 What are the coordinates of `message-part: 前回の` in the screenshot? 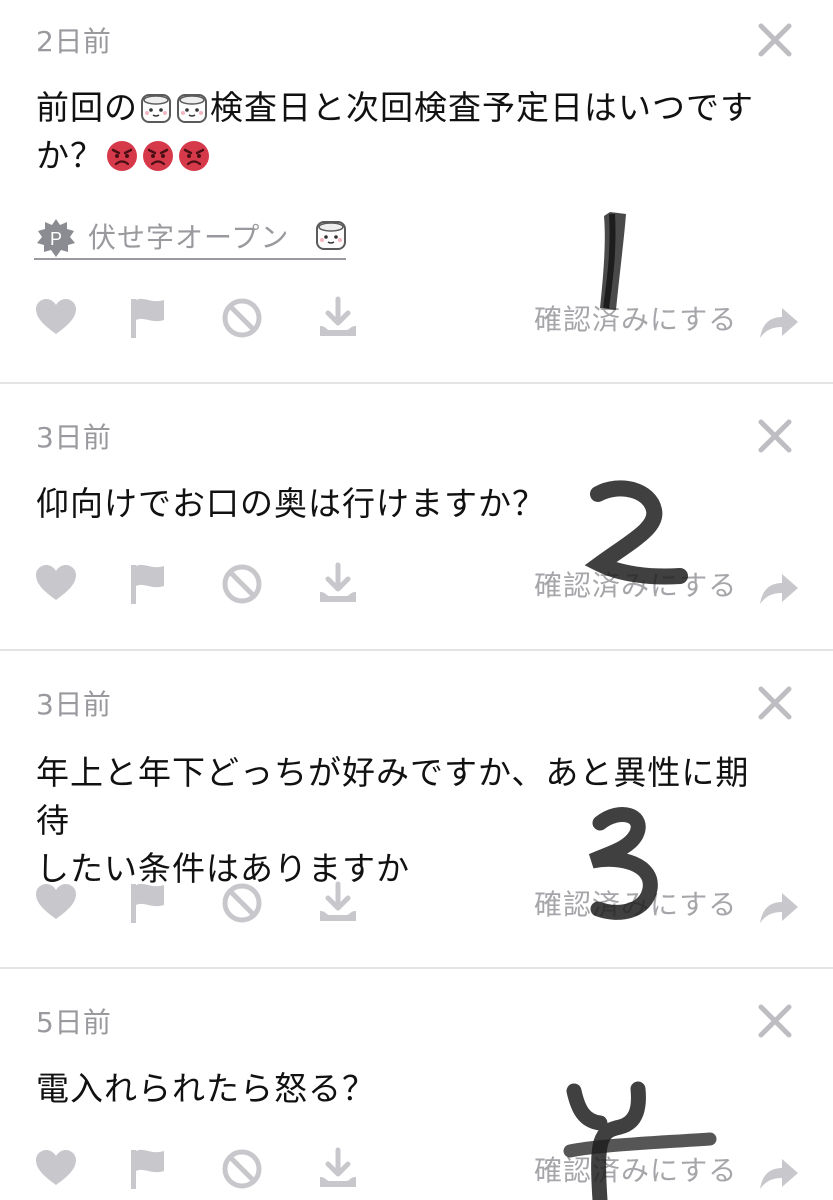 It's located at (87, 107).